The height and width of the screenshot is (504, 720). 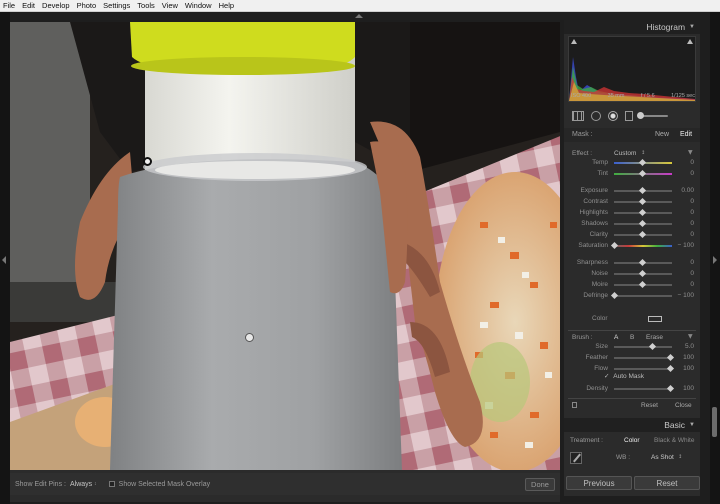 I want to click on local-reset-button: Reset, so click(x=649, y=405).